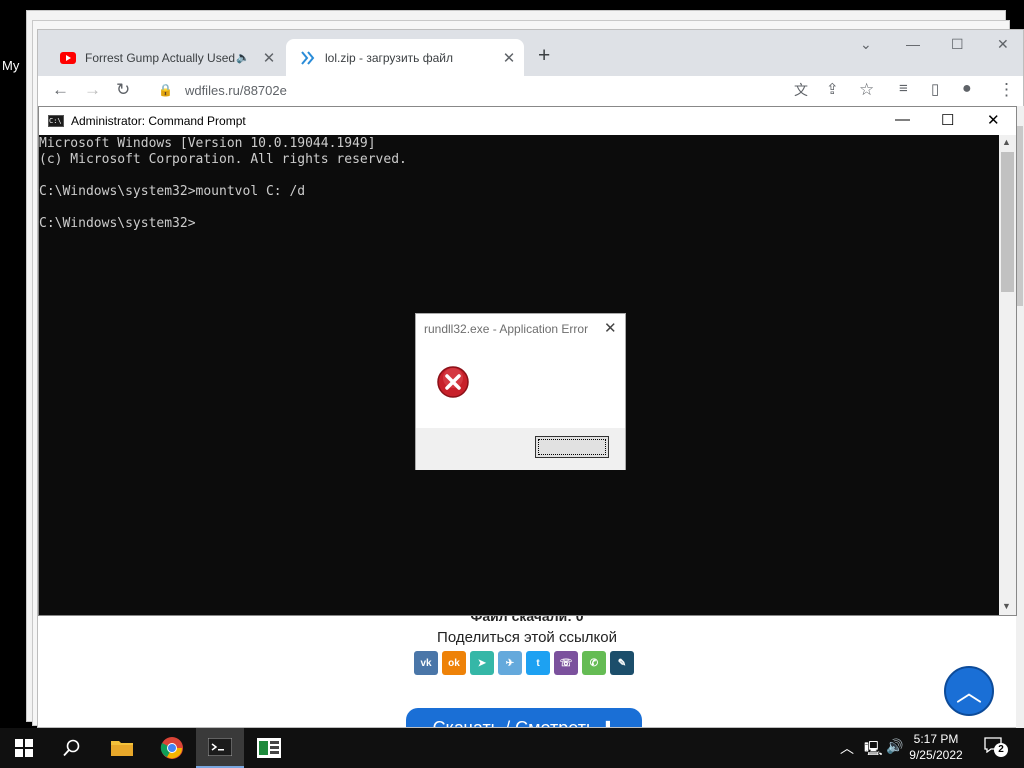 Image resolution: width=1024 pixels, height=768 pixels. I want to click on chevron-up-icon: ︿, so click(847, 748).